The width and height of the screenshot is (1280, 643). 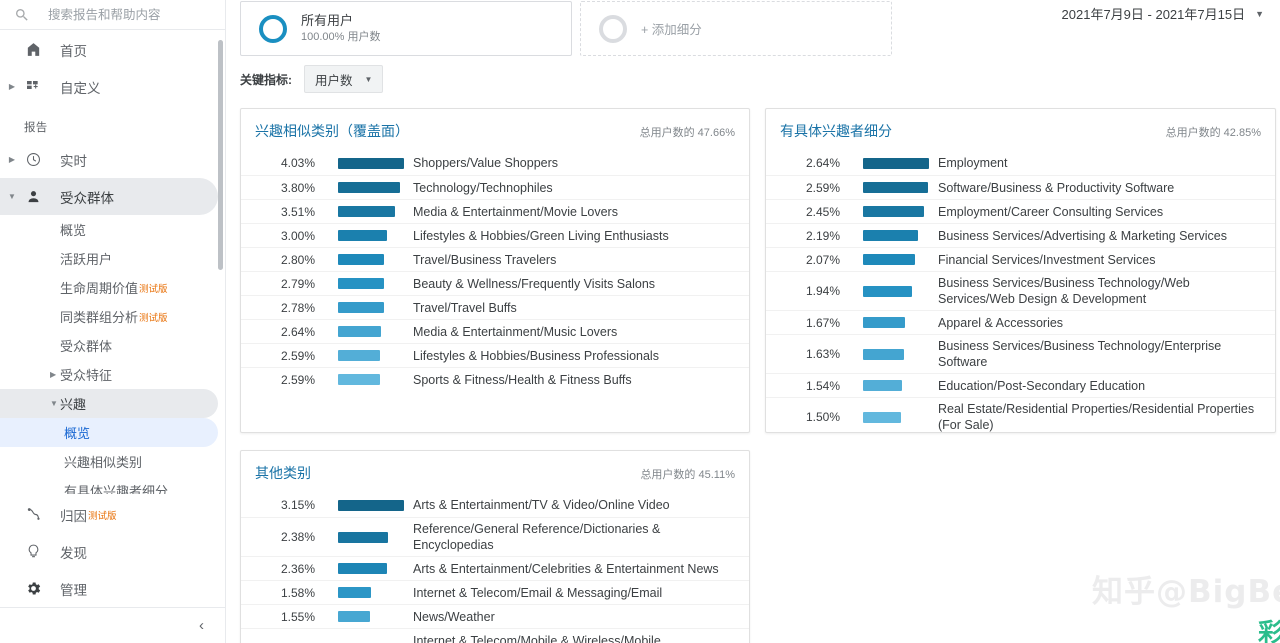 What do you see at coordinates (495, 307) in the screenshot?
I see `table-row: 2.78% Travel/Travel Buffs` at bounding box center [495, 307].